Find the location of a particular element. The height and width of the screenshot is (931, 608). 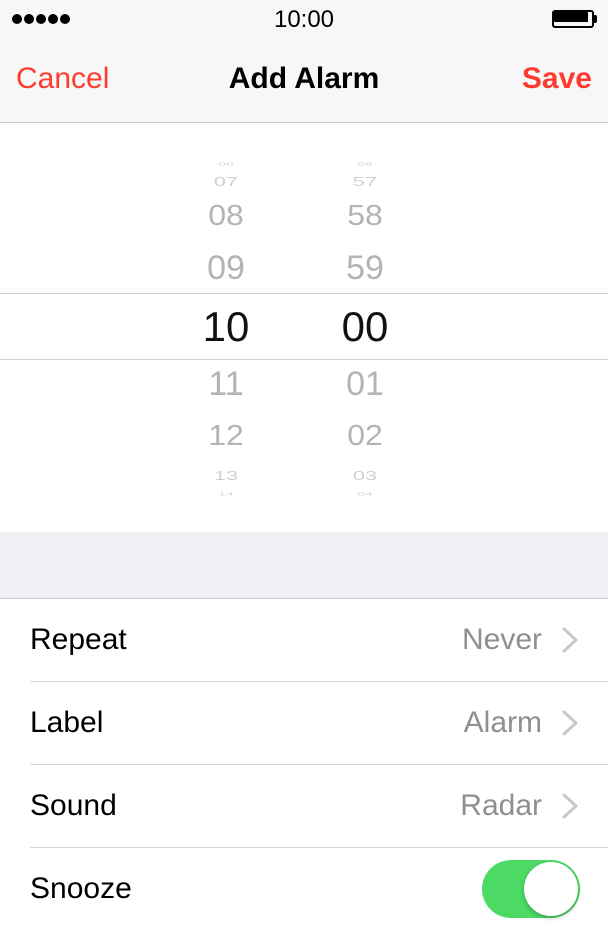

hour-option-10: 10 is located at coordinates (226, 327).